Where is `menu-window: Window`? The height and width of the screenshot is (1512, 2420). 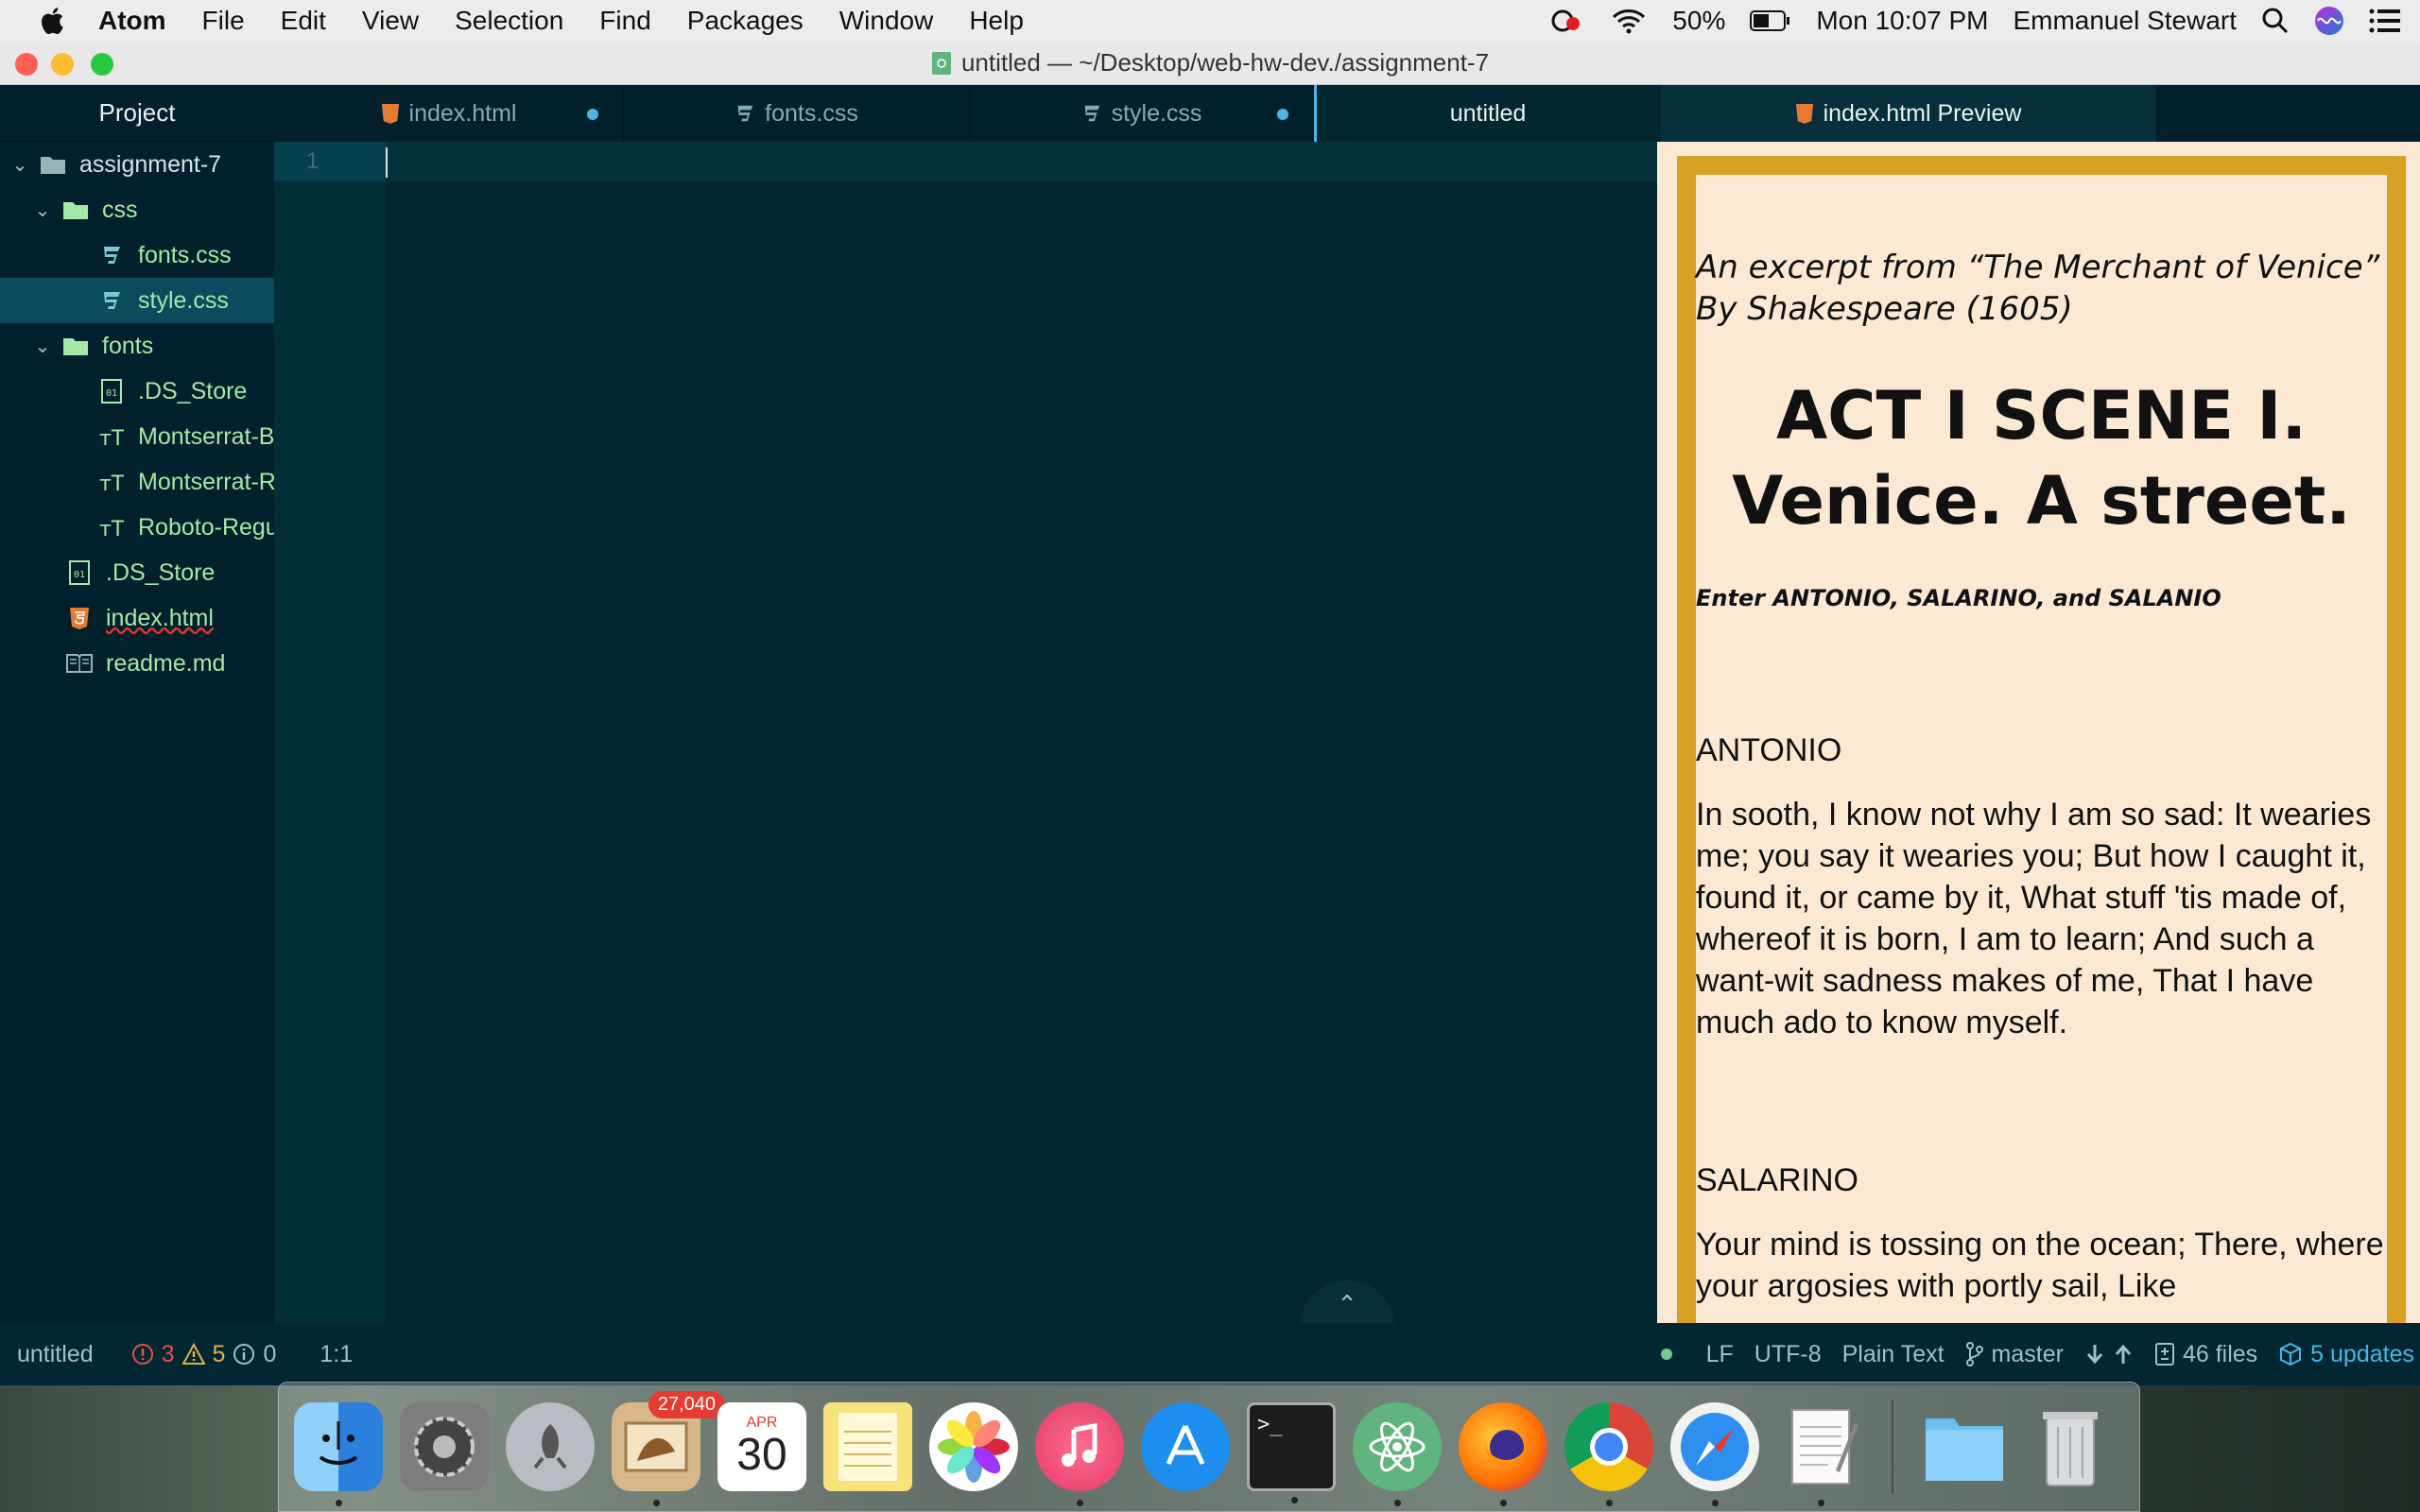
menu-window: Window is located at coordinates (886, 21).